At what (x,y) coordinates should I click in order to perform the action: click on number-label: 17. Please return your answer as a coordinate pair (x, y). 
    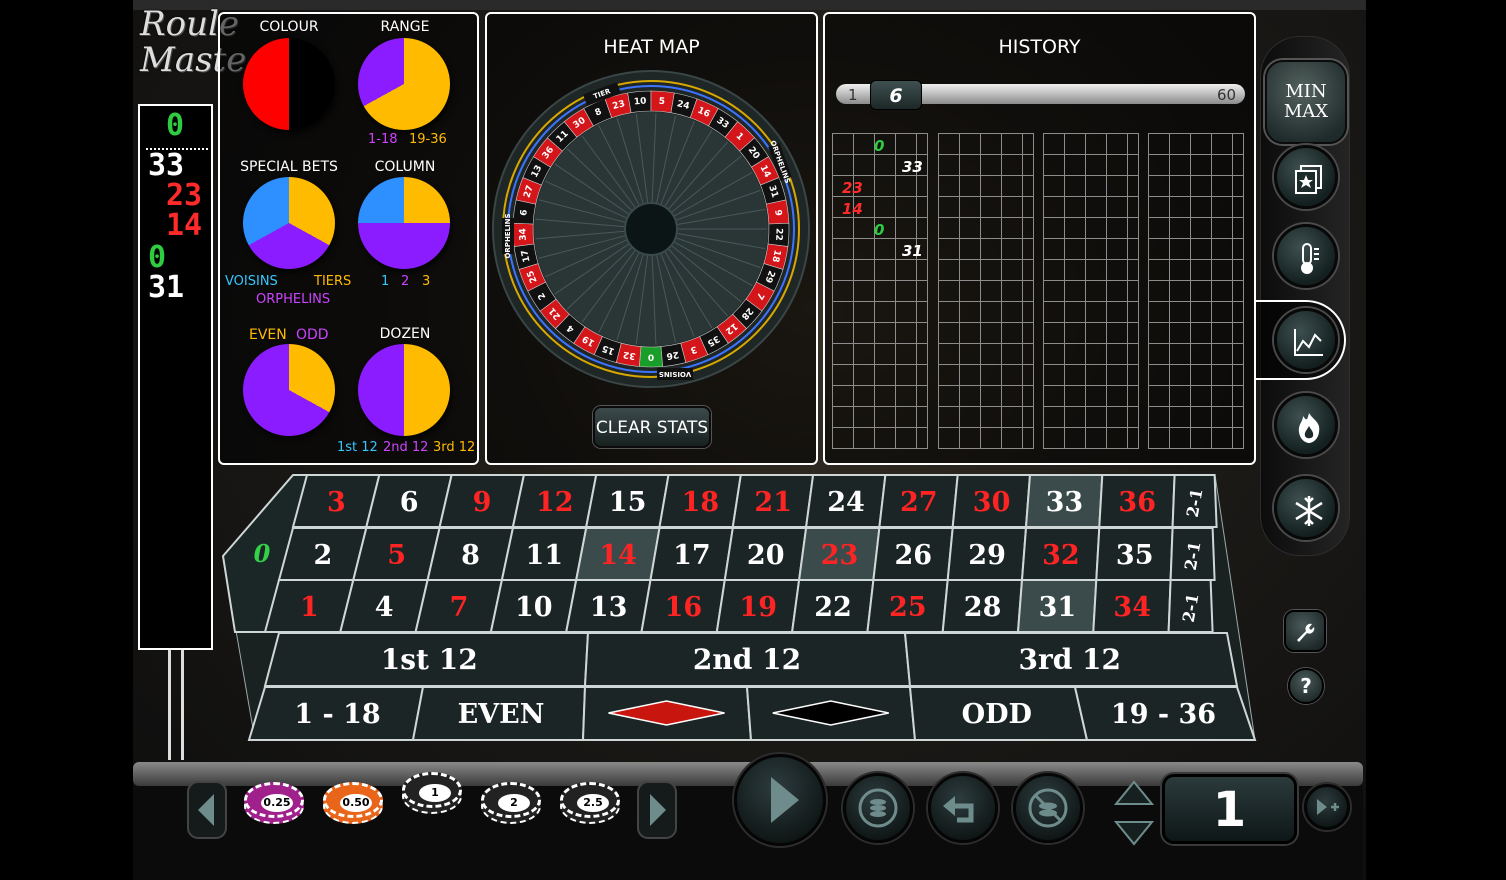
    Looking at the image, I should click on (692, 555).